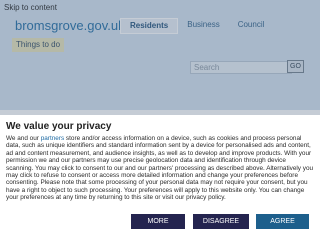 This screenshot has height=244, width=320. I want to click on agree-button: AGREE, so click(282, 221).